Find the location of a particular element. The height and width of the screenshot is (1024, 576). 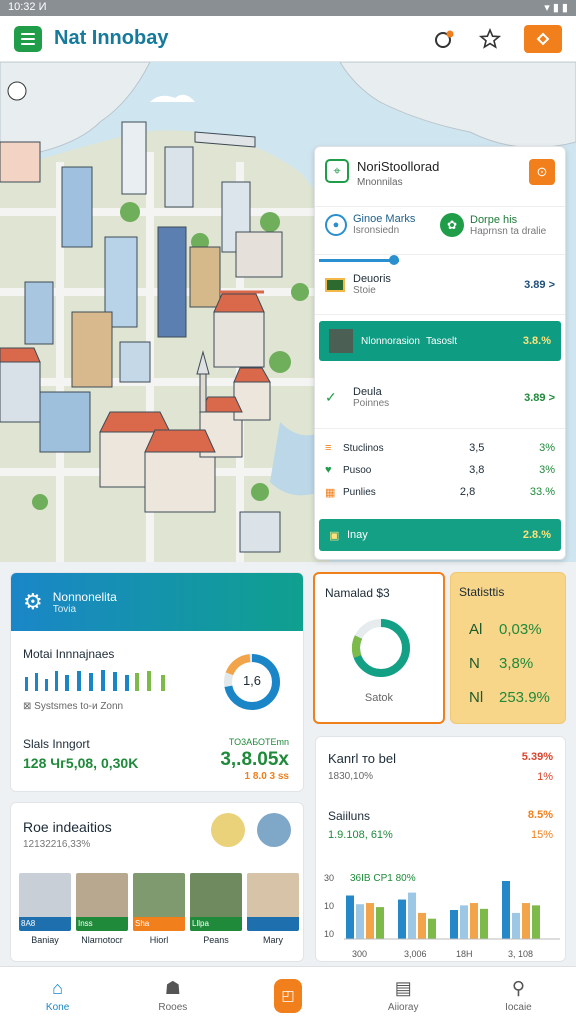

panel-row-3: ✓ Deula Poinnes 3.89 > is located at coordinates (440, 398).